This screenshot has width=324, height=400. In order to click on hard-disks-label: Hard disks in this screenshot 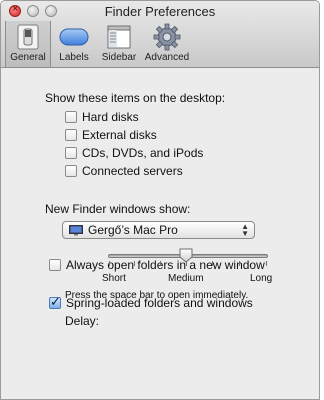, I will do `click(110, 117)`.